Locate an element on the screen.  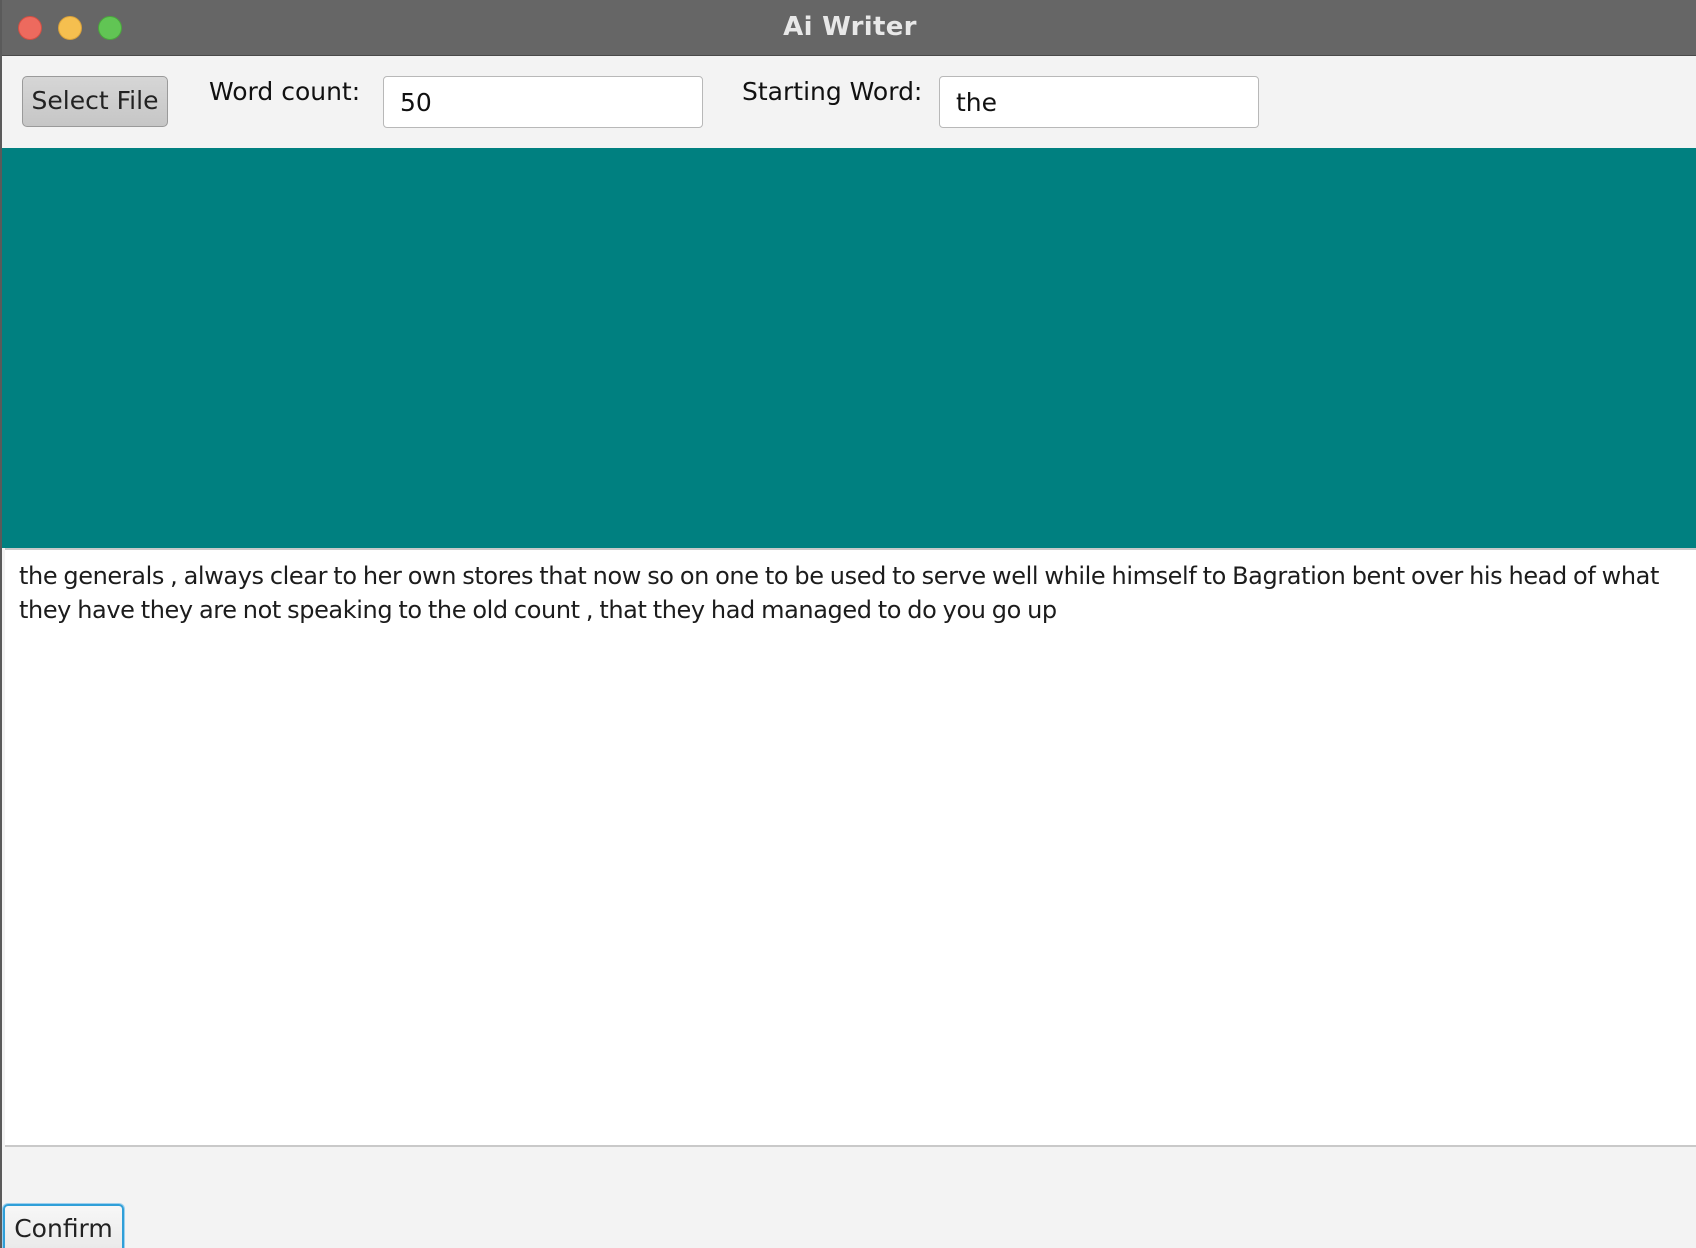
bottom-bar: Confirm is located at coordinates (849, 1197).